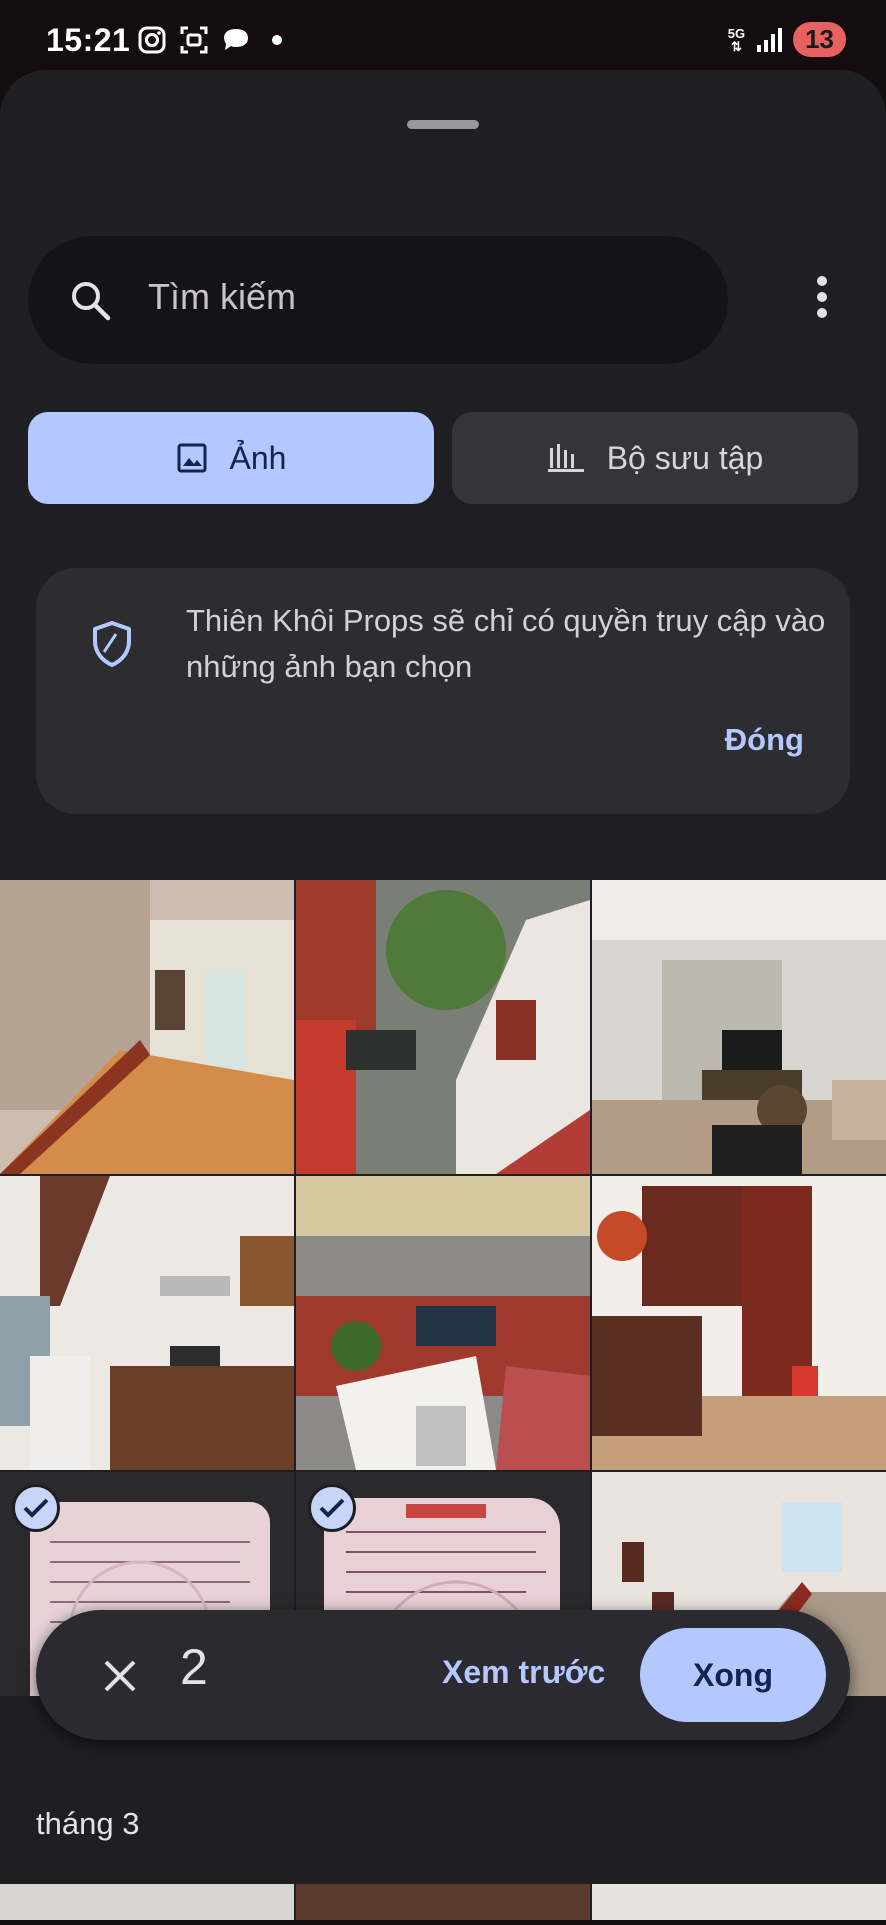 Image resolution: width=886 pixels, height=1925 pixels. What do you see at coordinates (787, 39) in the screenshot?
I see `status-right: 5G ⇅ 13` at bounding box center [787, 39].